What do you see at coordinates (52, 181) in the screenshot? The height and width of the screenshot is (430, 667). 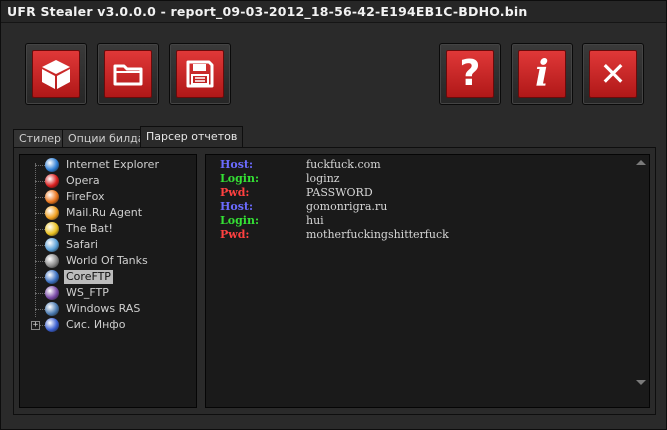 I see `opera-icon` at bounding box center [52, 181].